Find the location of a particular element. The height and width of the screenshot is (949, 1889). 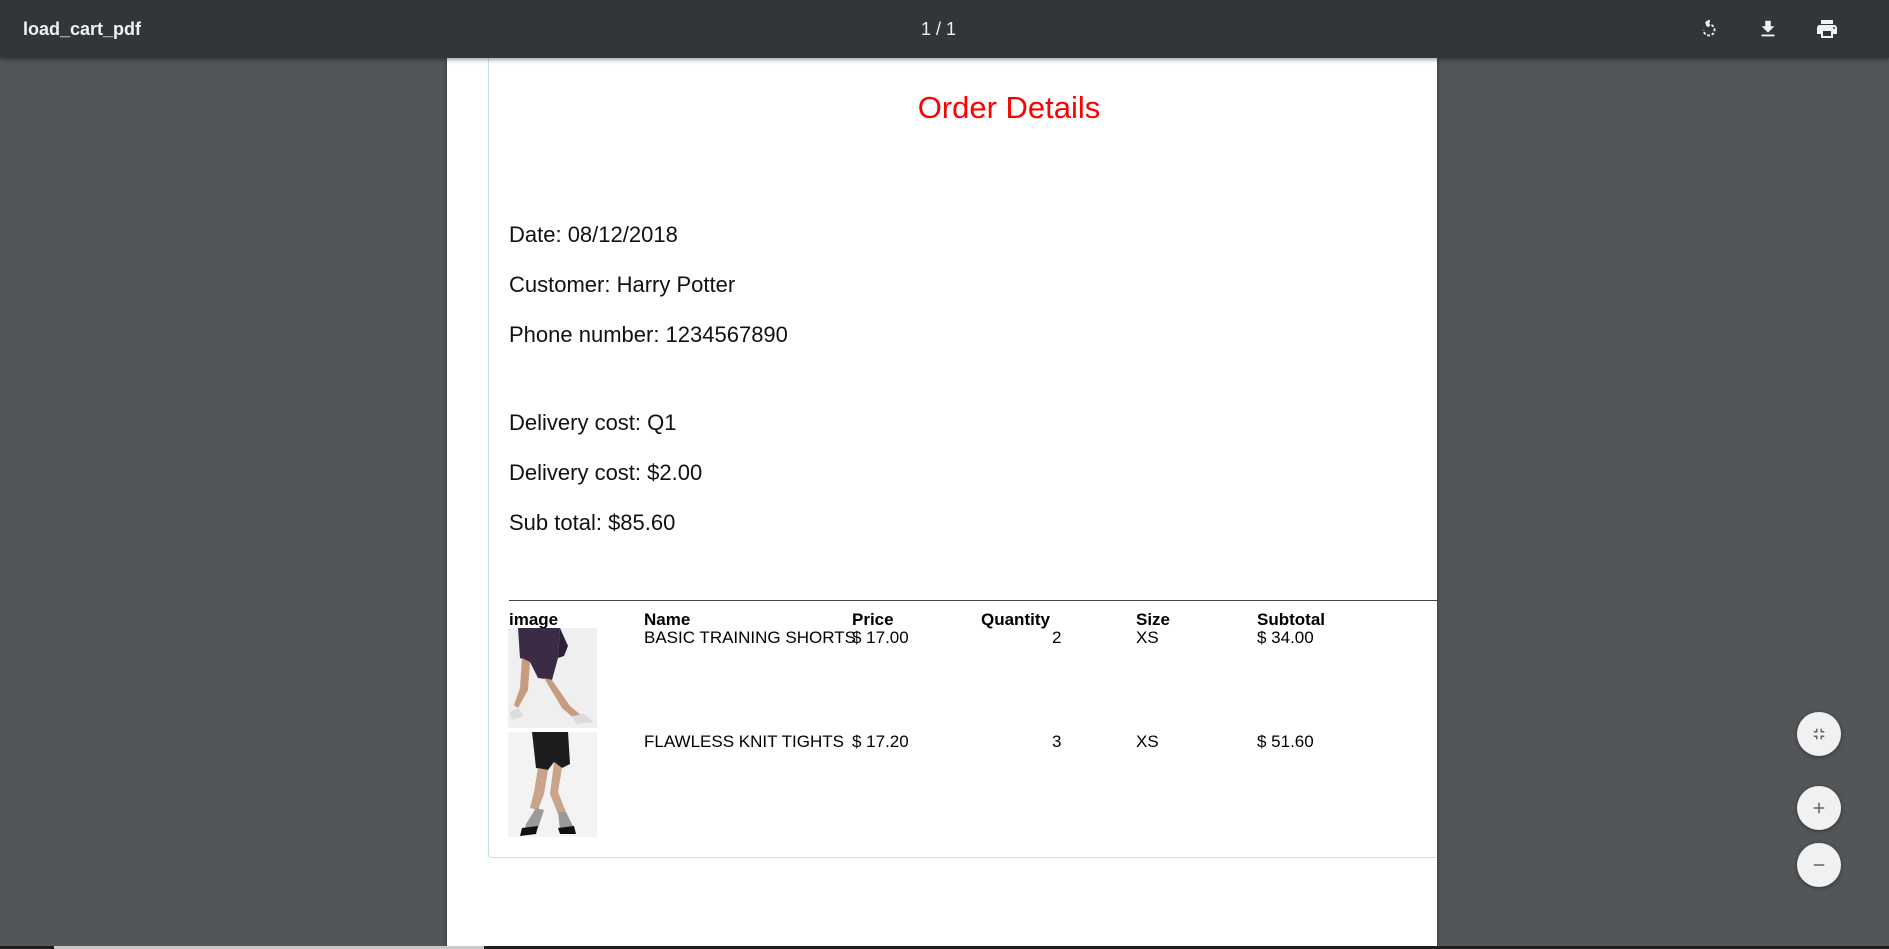

black-shorts-photo is located at coordinates (552, 784).